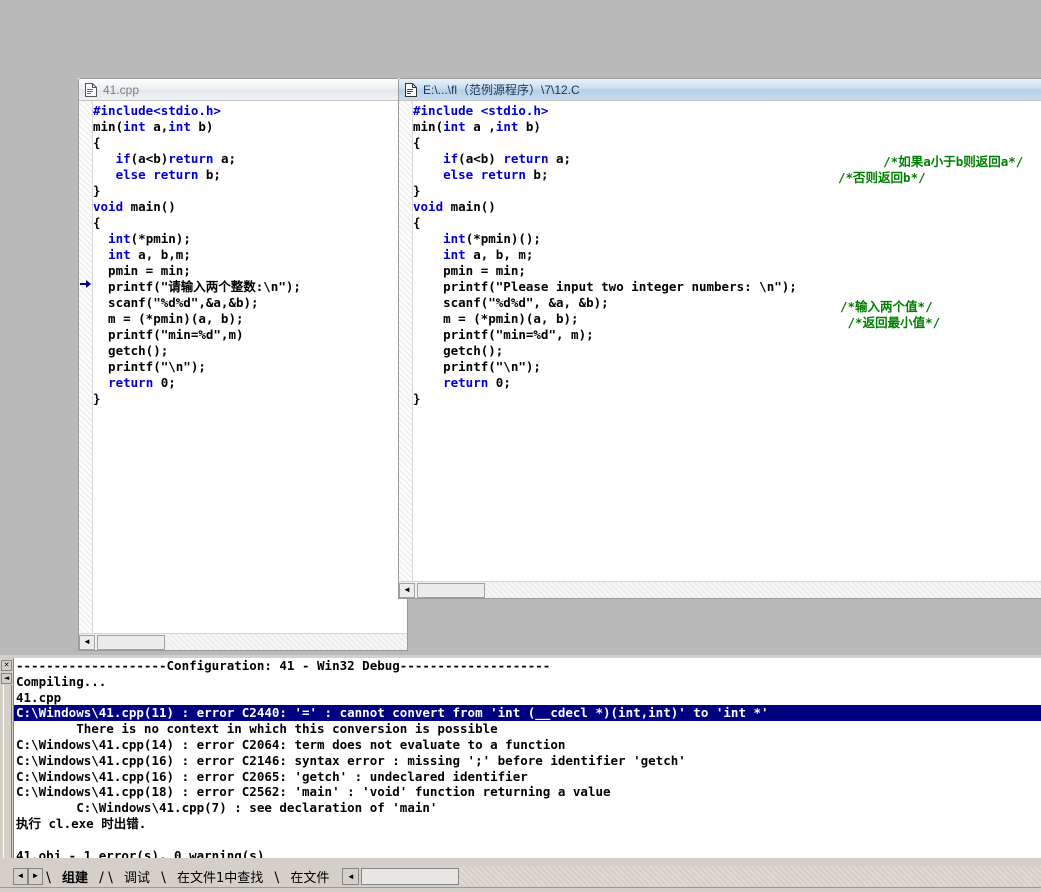 This screenshot has height=892, width=1041. Describe the element at coordinates (931, 161) in the screenshot. I see `code-comment-line: /*如果a小于b则返回a*/` at that location.